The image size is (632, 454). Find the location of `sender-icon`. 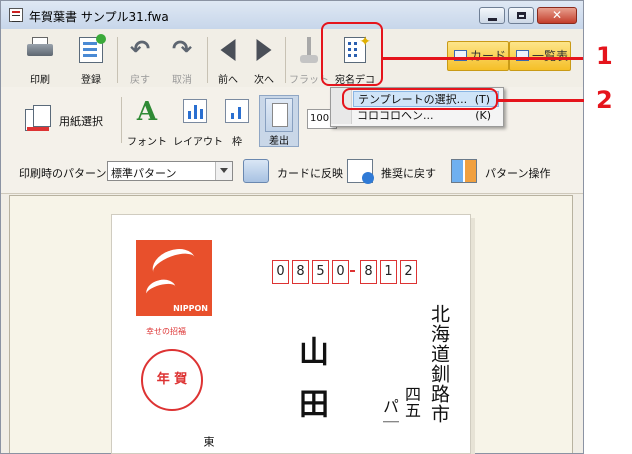

sender-icon is located at coordinates (279, 115).